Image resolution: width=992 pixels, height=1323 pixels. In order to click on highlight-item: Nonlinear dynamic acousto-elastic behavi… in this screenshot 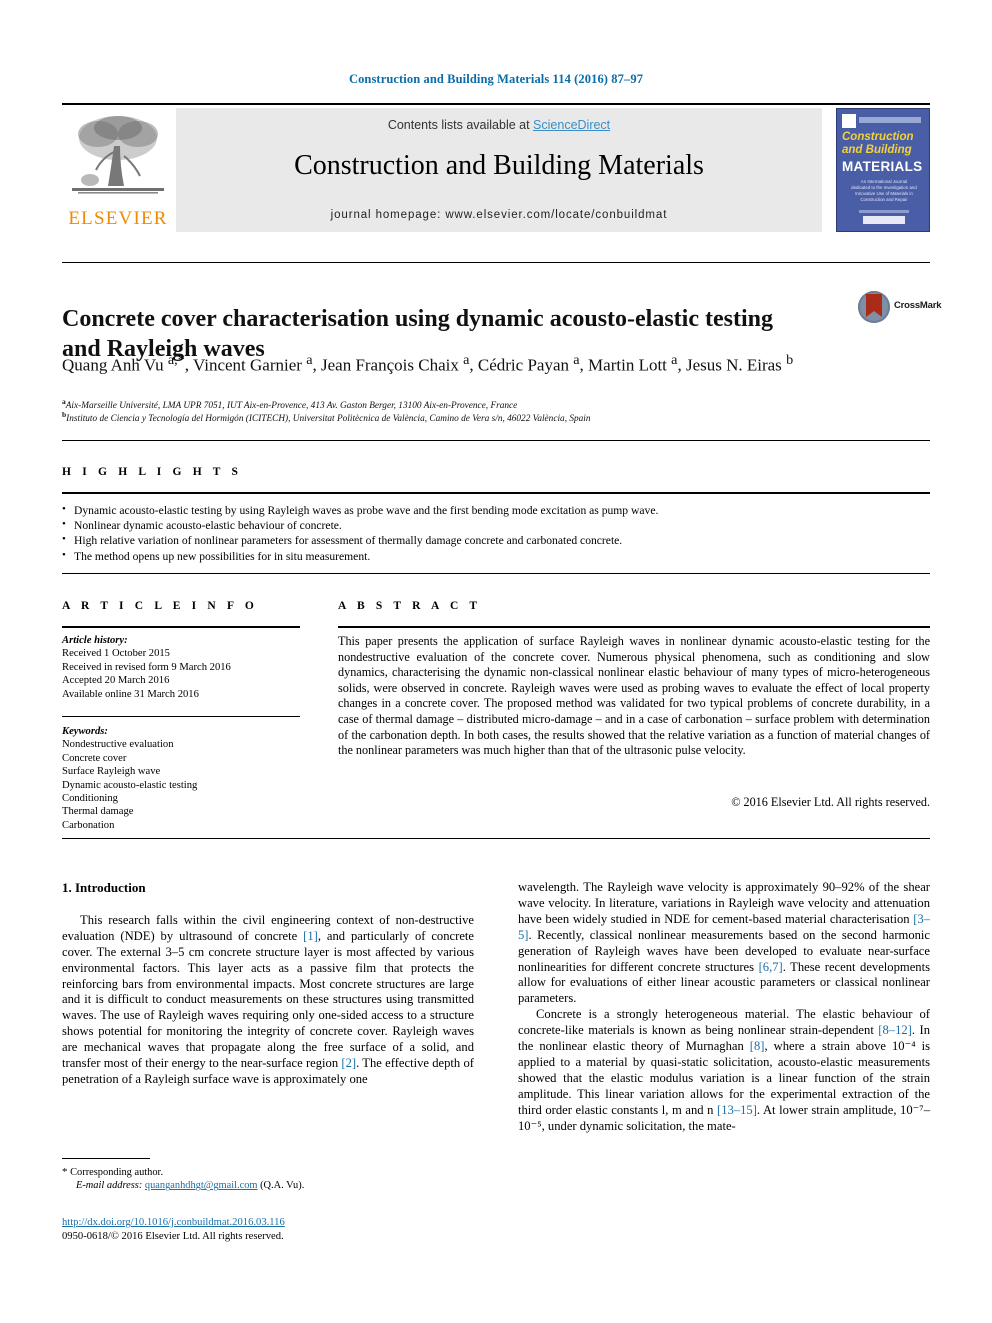, I will do `click(496, 525)`.